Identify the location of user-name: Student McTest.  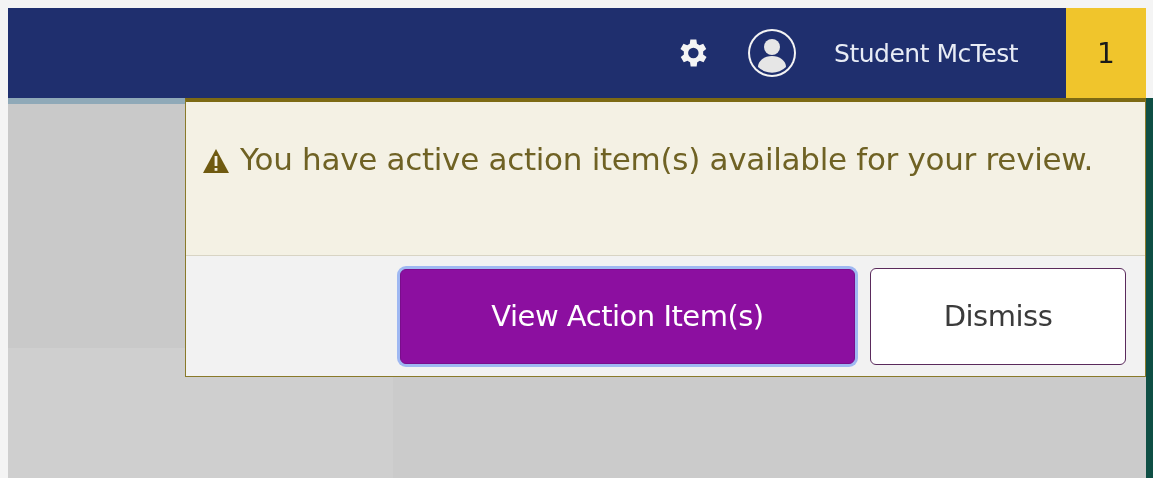
(926, 53).